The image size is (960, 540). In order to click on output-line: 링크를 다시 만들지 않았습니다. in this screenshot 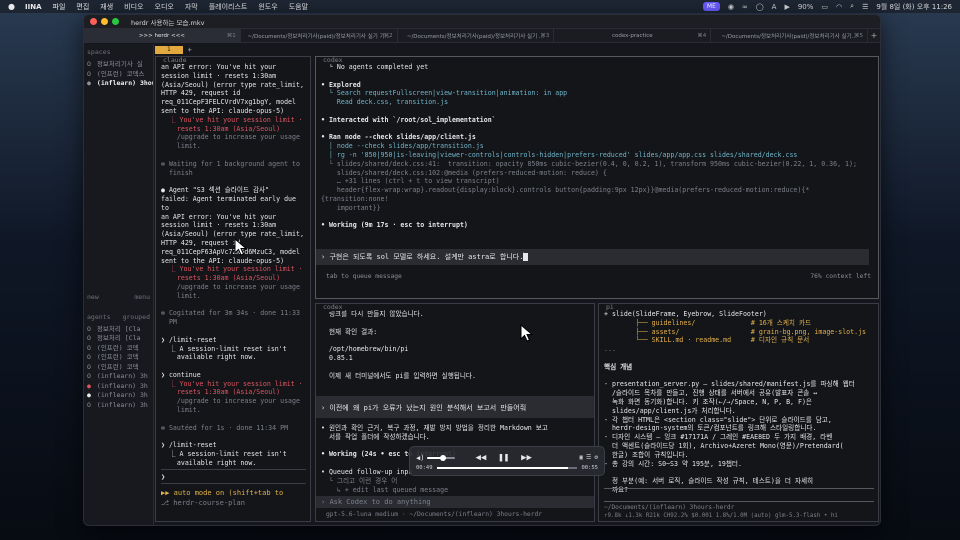, I will do `click(372, 314)`.